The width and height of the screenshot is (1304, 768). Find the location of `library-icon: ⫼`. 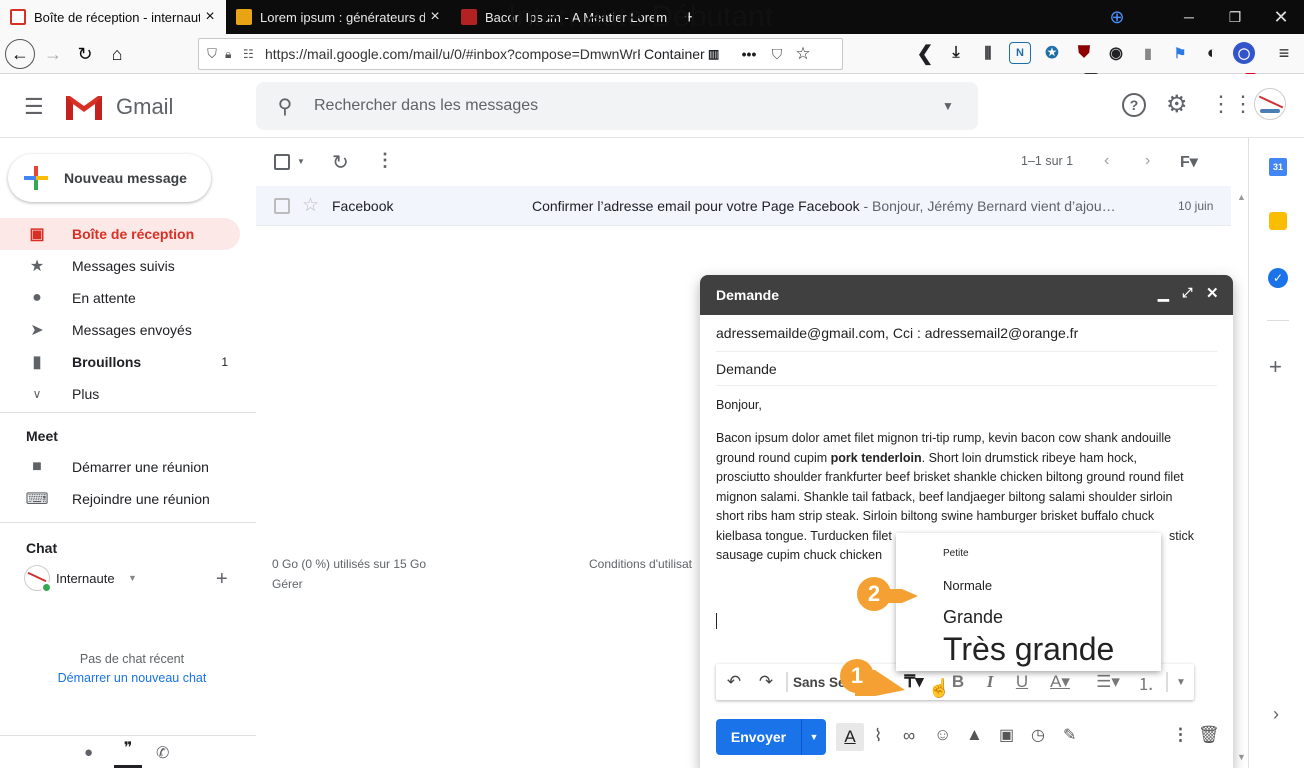

library-icon: ⫼ is located at coordinates (988, 53).